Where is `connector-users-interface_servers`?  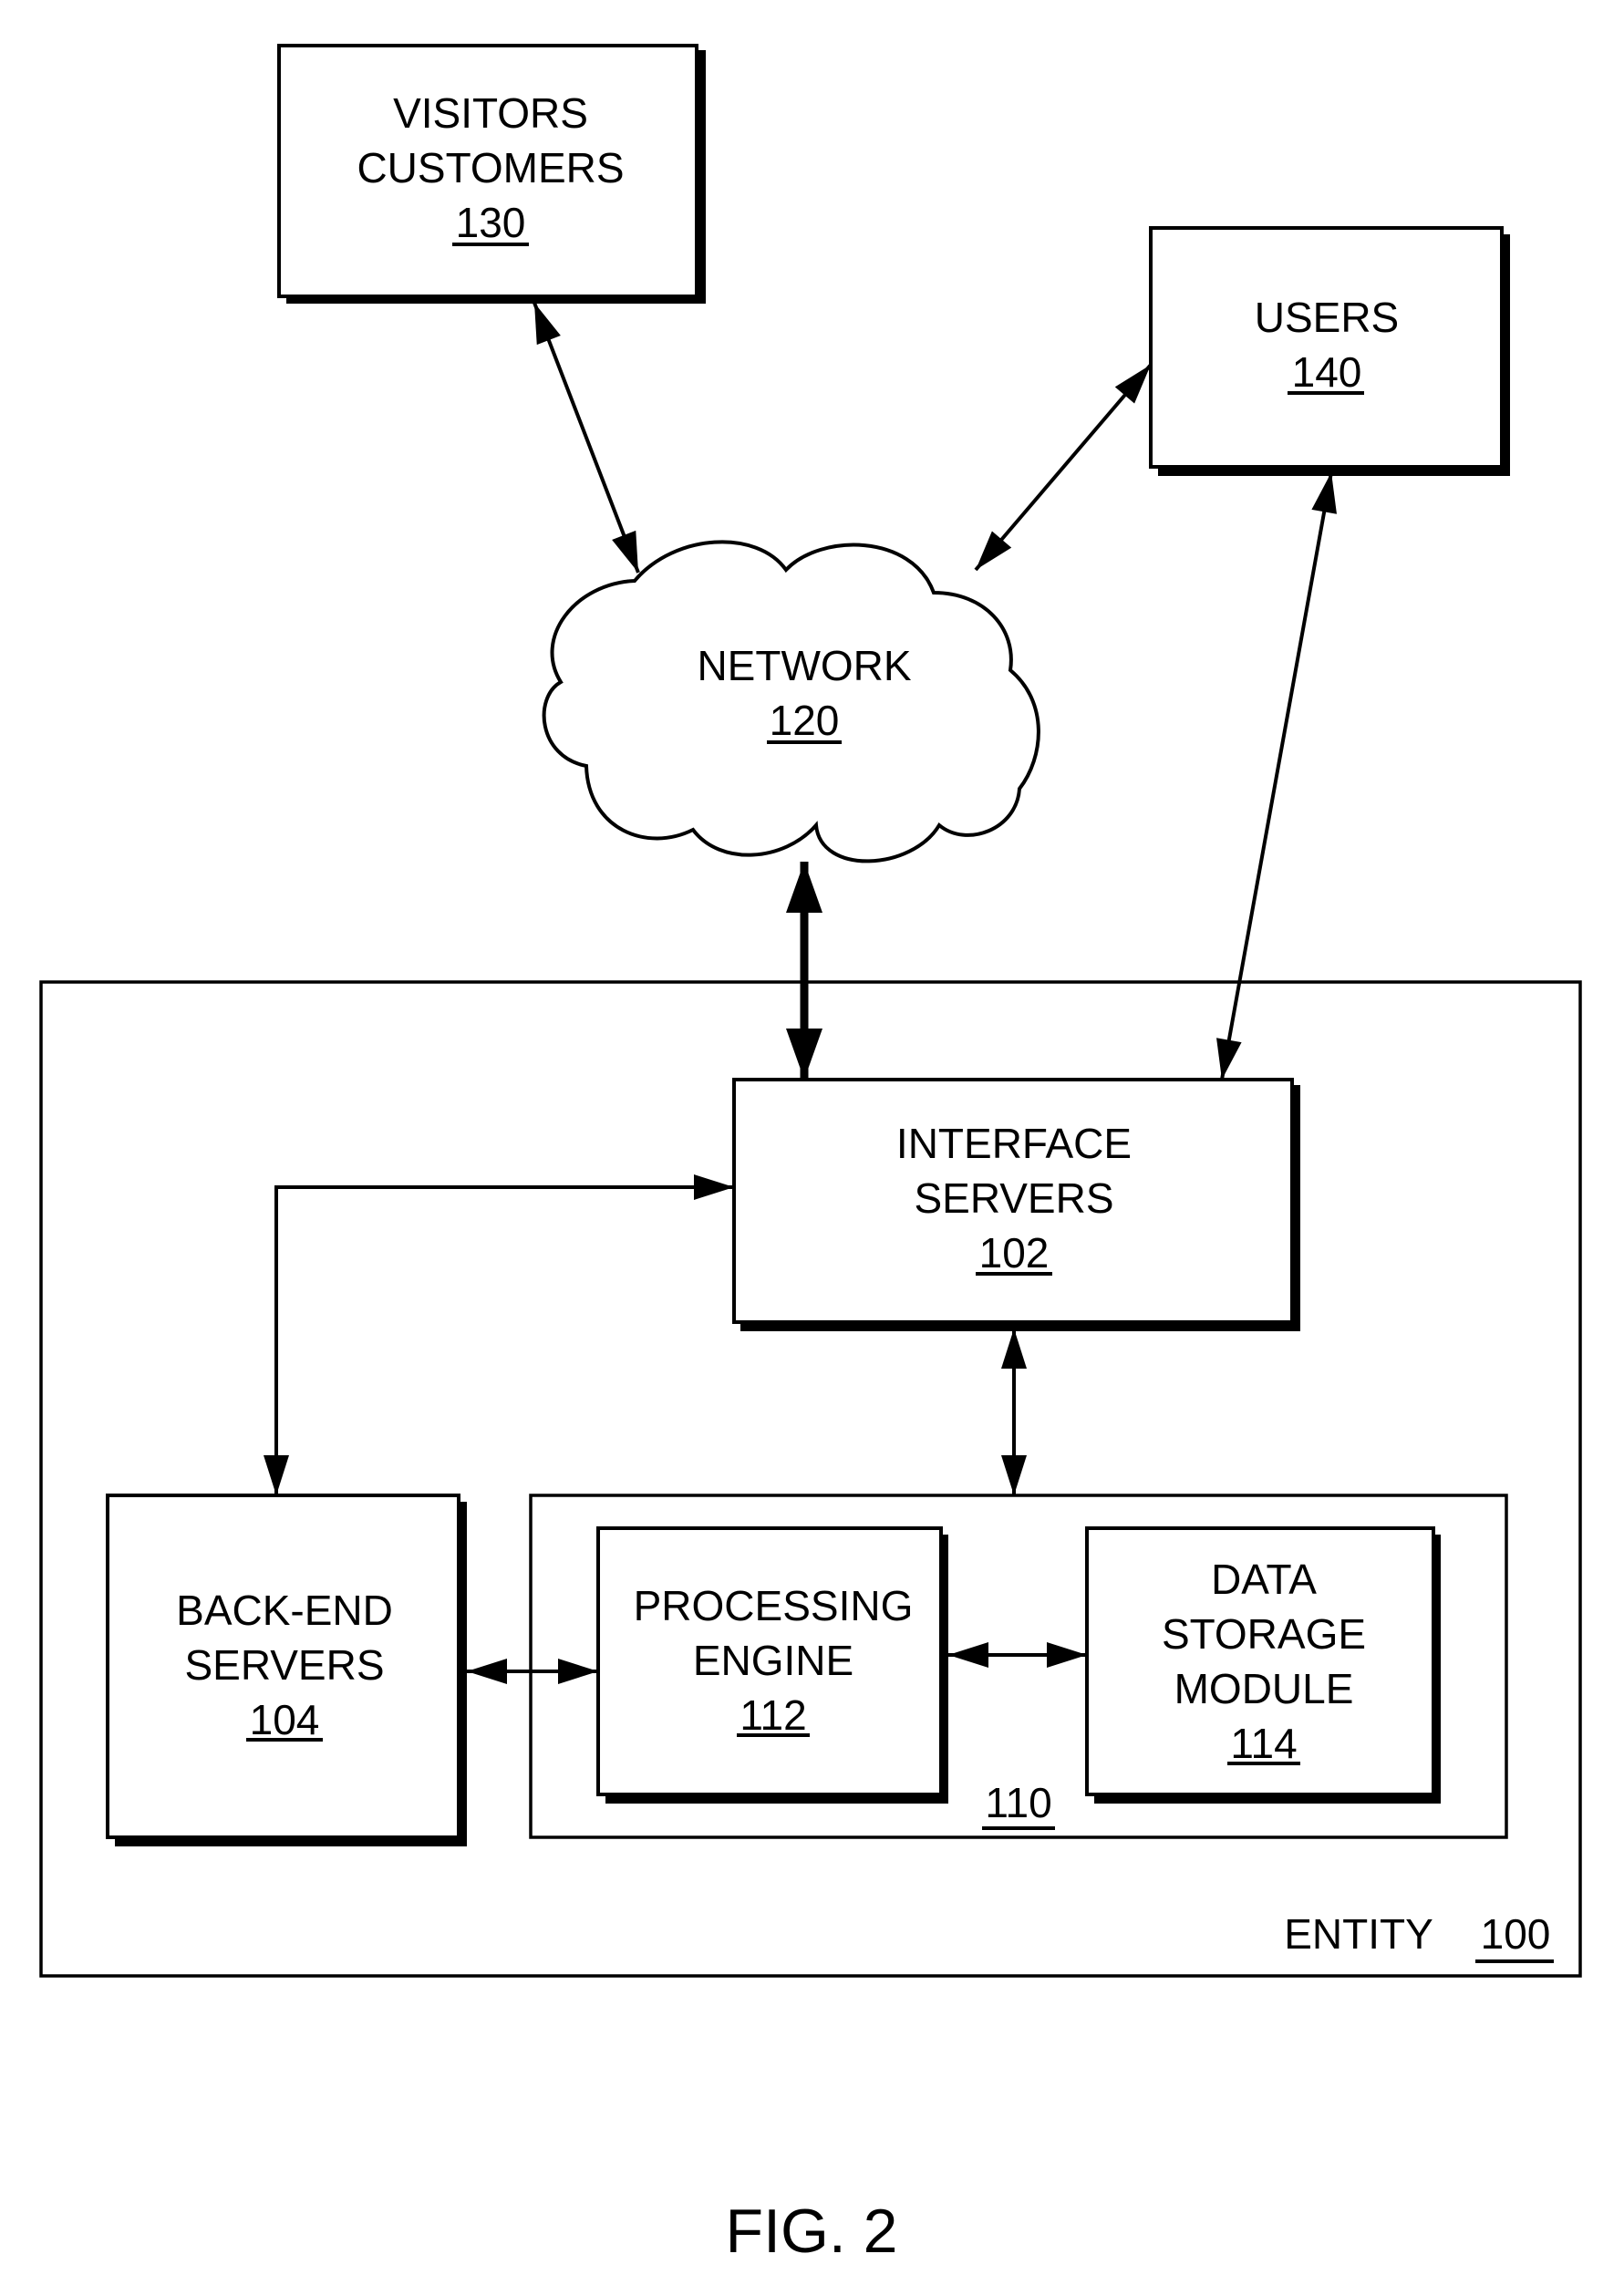 connector-users-interface_servers is located at coordinates (1276, 775).